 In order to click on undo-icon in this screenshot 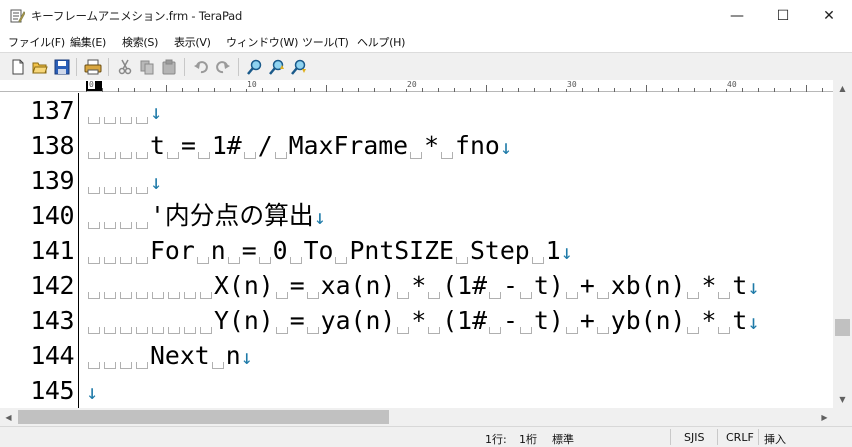, I will do `click(201, 67)`.